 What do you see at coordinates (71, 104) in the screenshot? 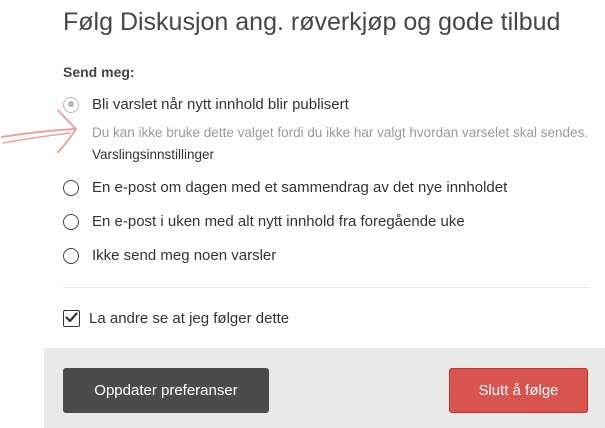
I see `radio-notify-on-publish` at bounding box center [71, 104].